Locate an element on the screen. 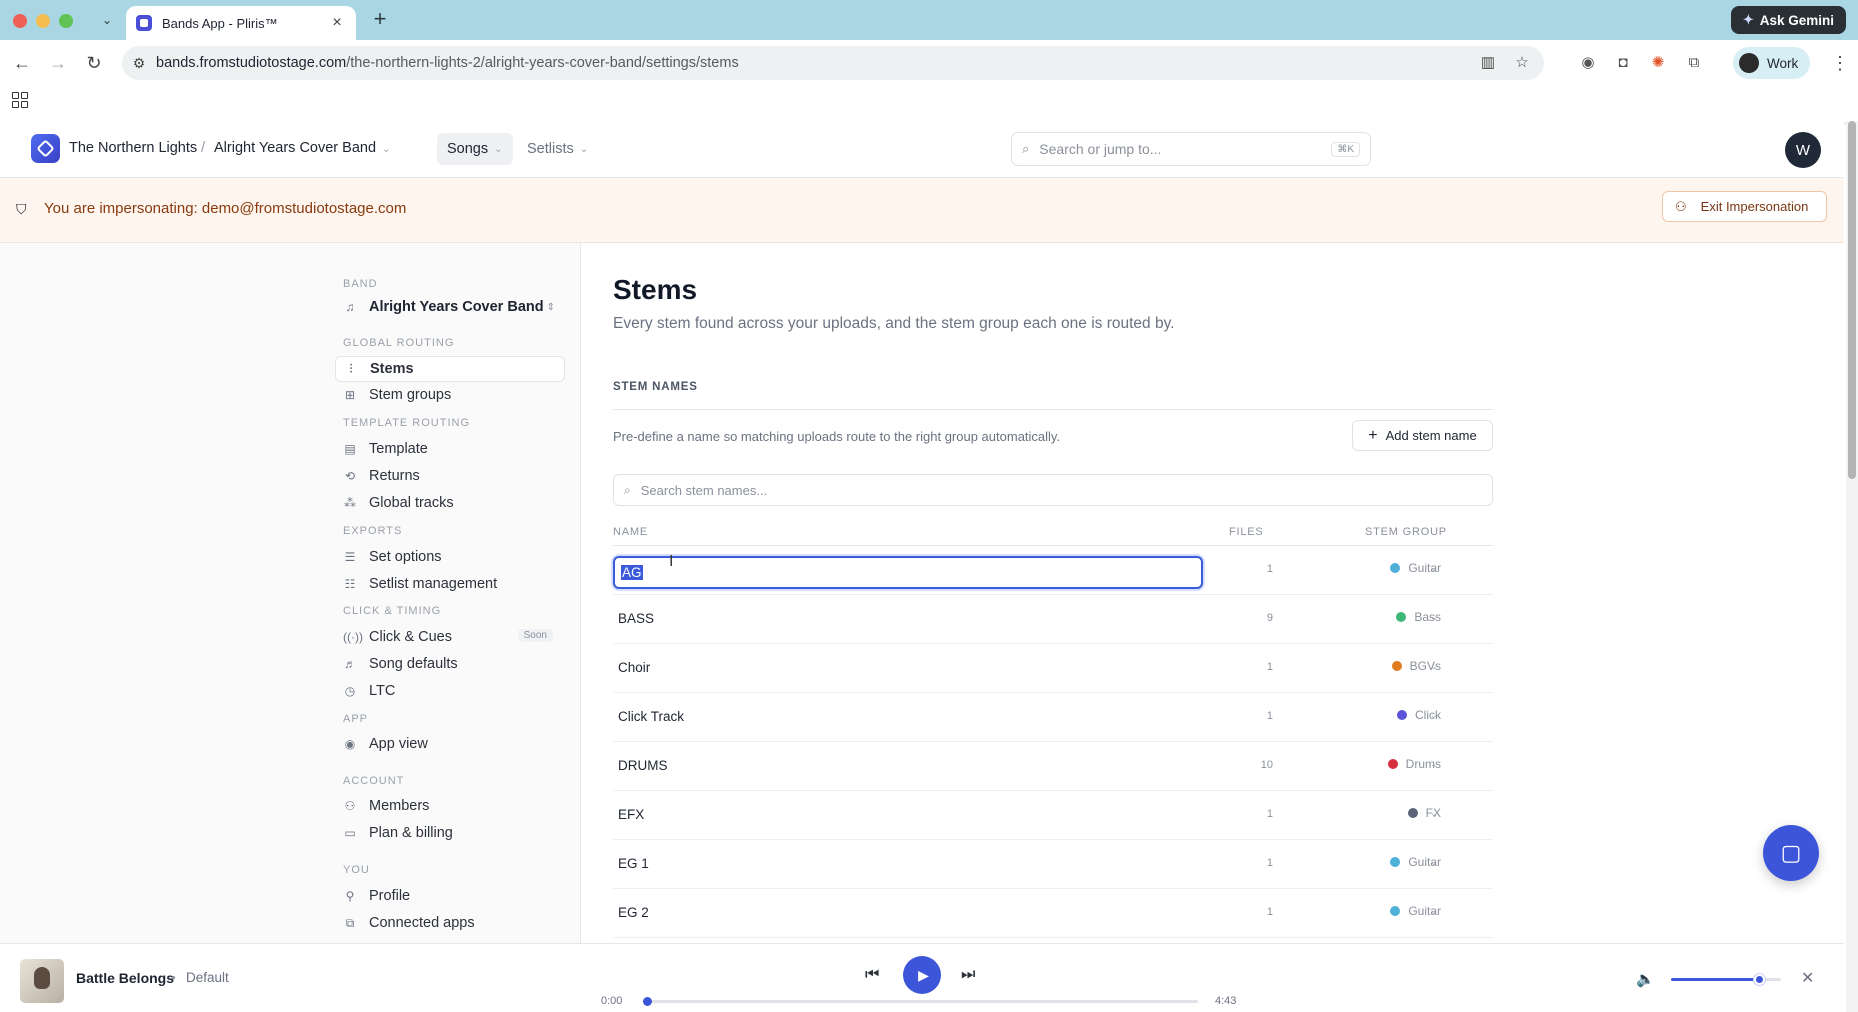 The width and height of the screenshot is (1858, 1012). volume-handle is located at coordinates (1759, 979).